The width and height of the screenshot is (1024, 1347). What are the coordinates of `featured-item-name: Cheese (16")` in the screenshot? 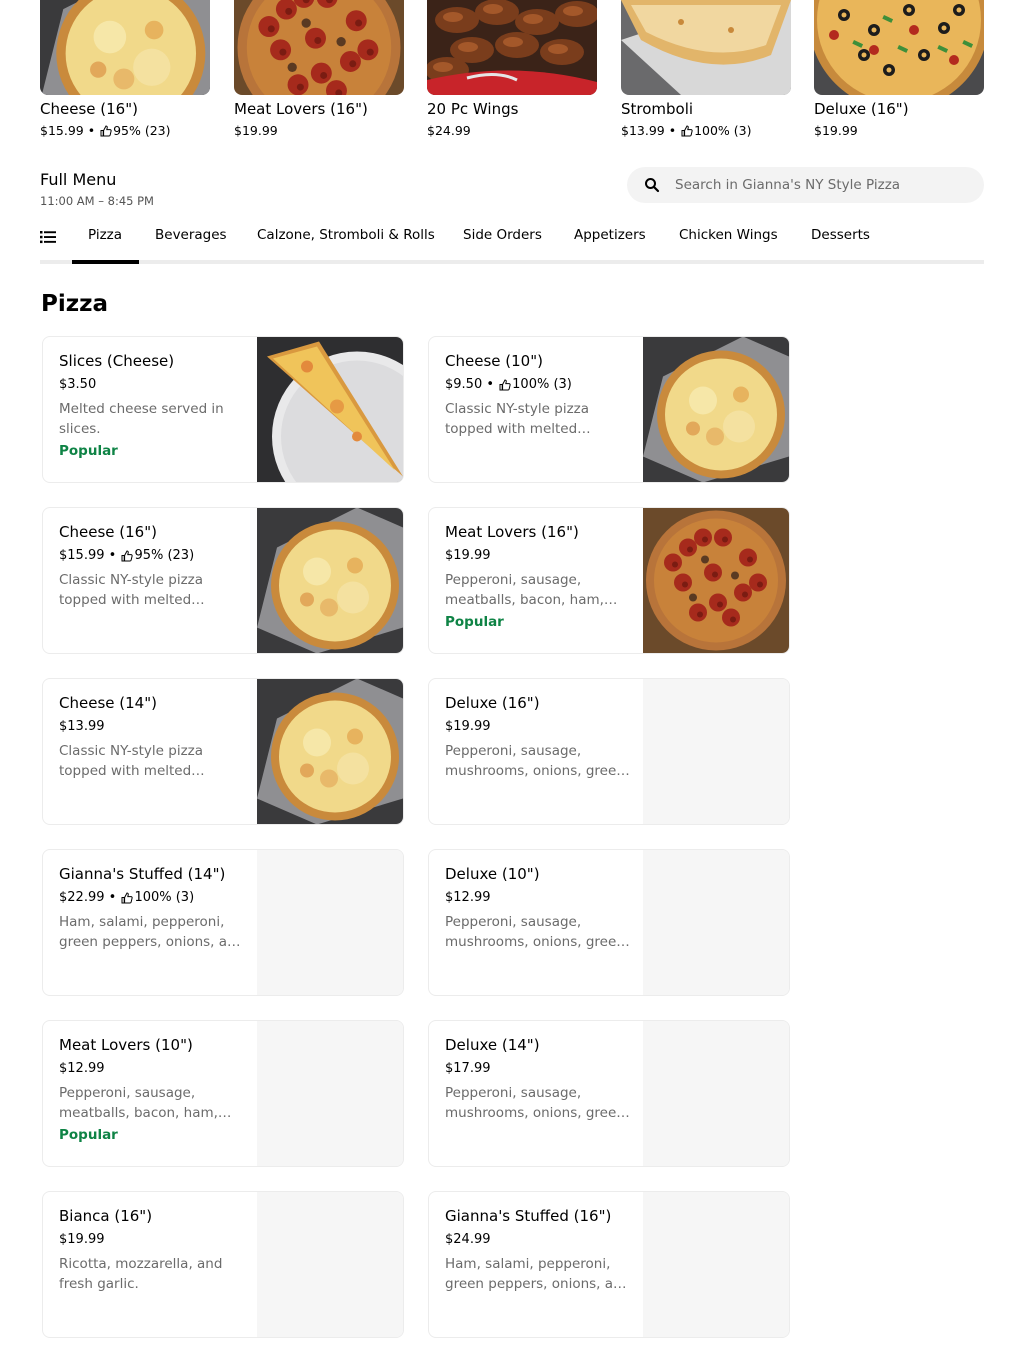 It's located at (89, 109).